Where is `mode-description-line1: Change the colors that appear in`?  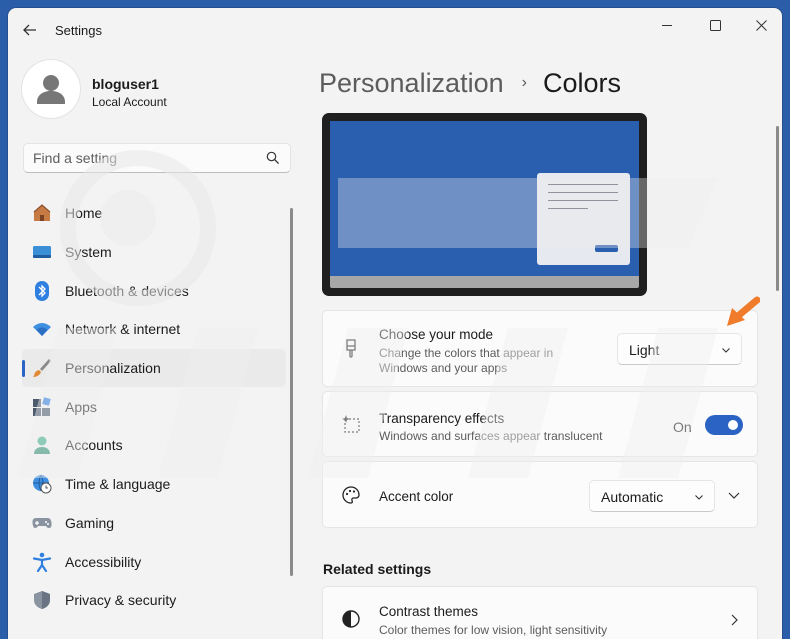 mode-description-line1: Change the colors that appear in is located at coordinates (466, 353).